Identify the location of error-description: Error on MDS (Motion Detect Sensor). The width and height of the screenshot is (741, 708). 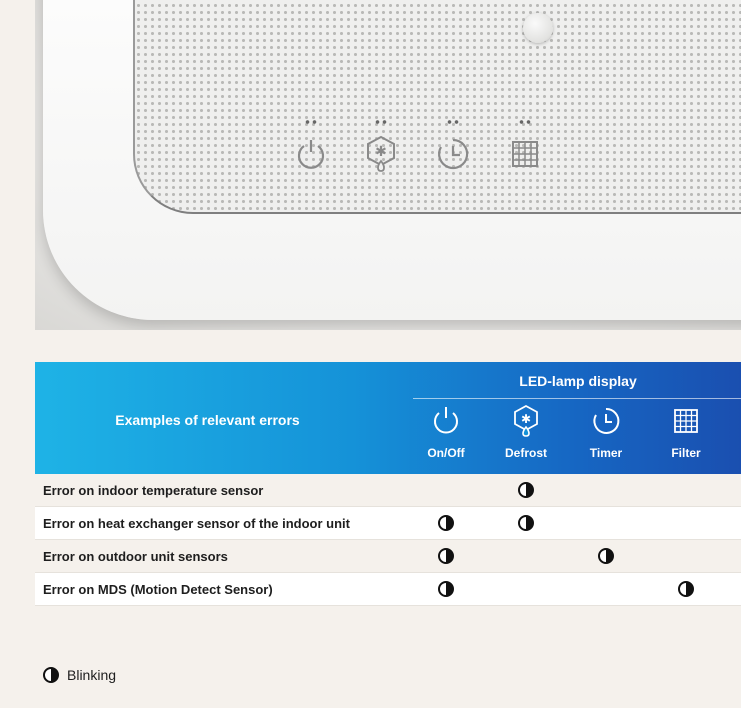
(158, 589).